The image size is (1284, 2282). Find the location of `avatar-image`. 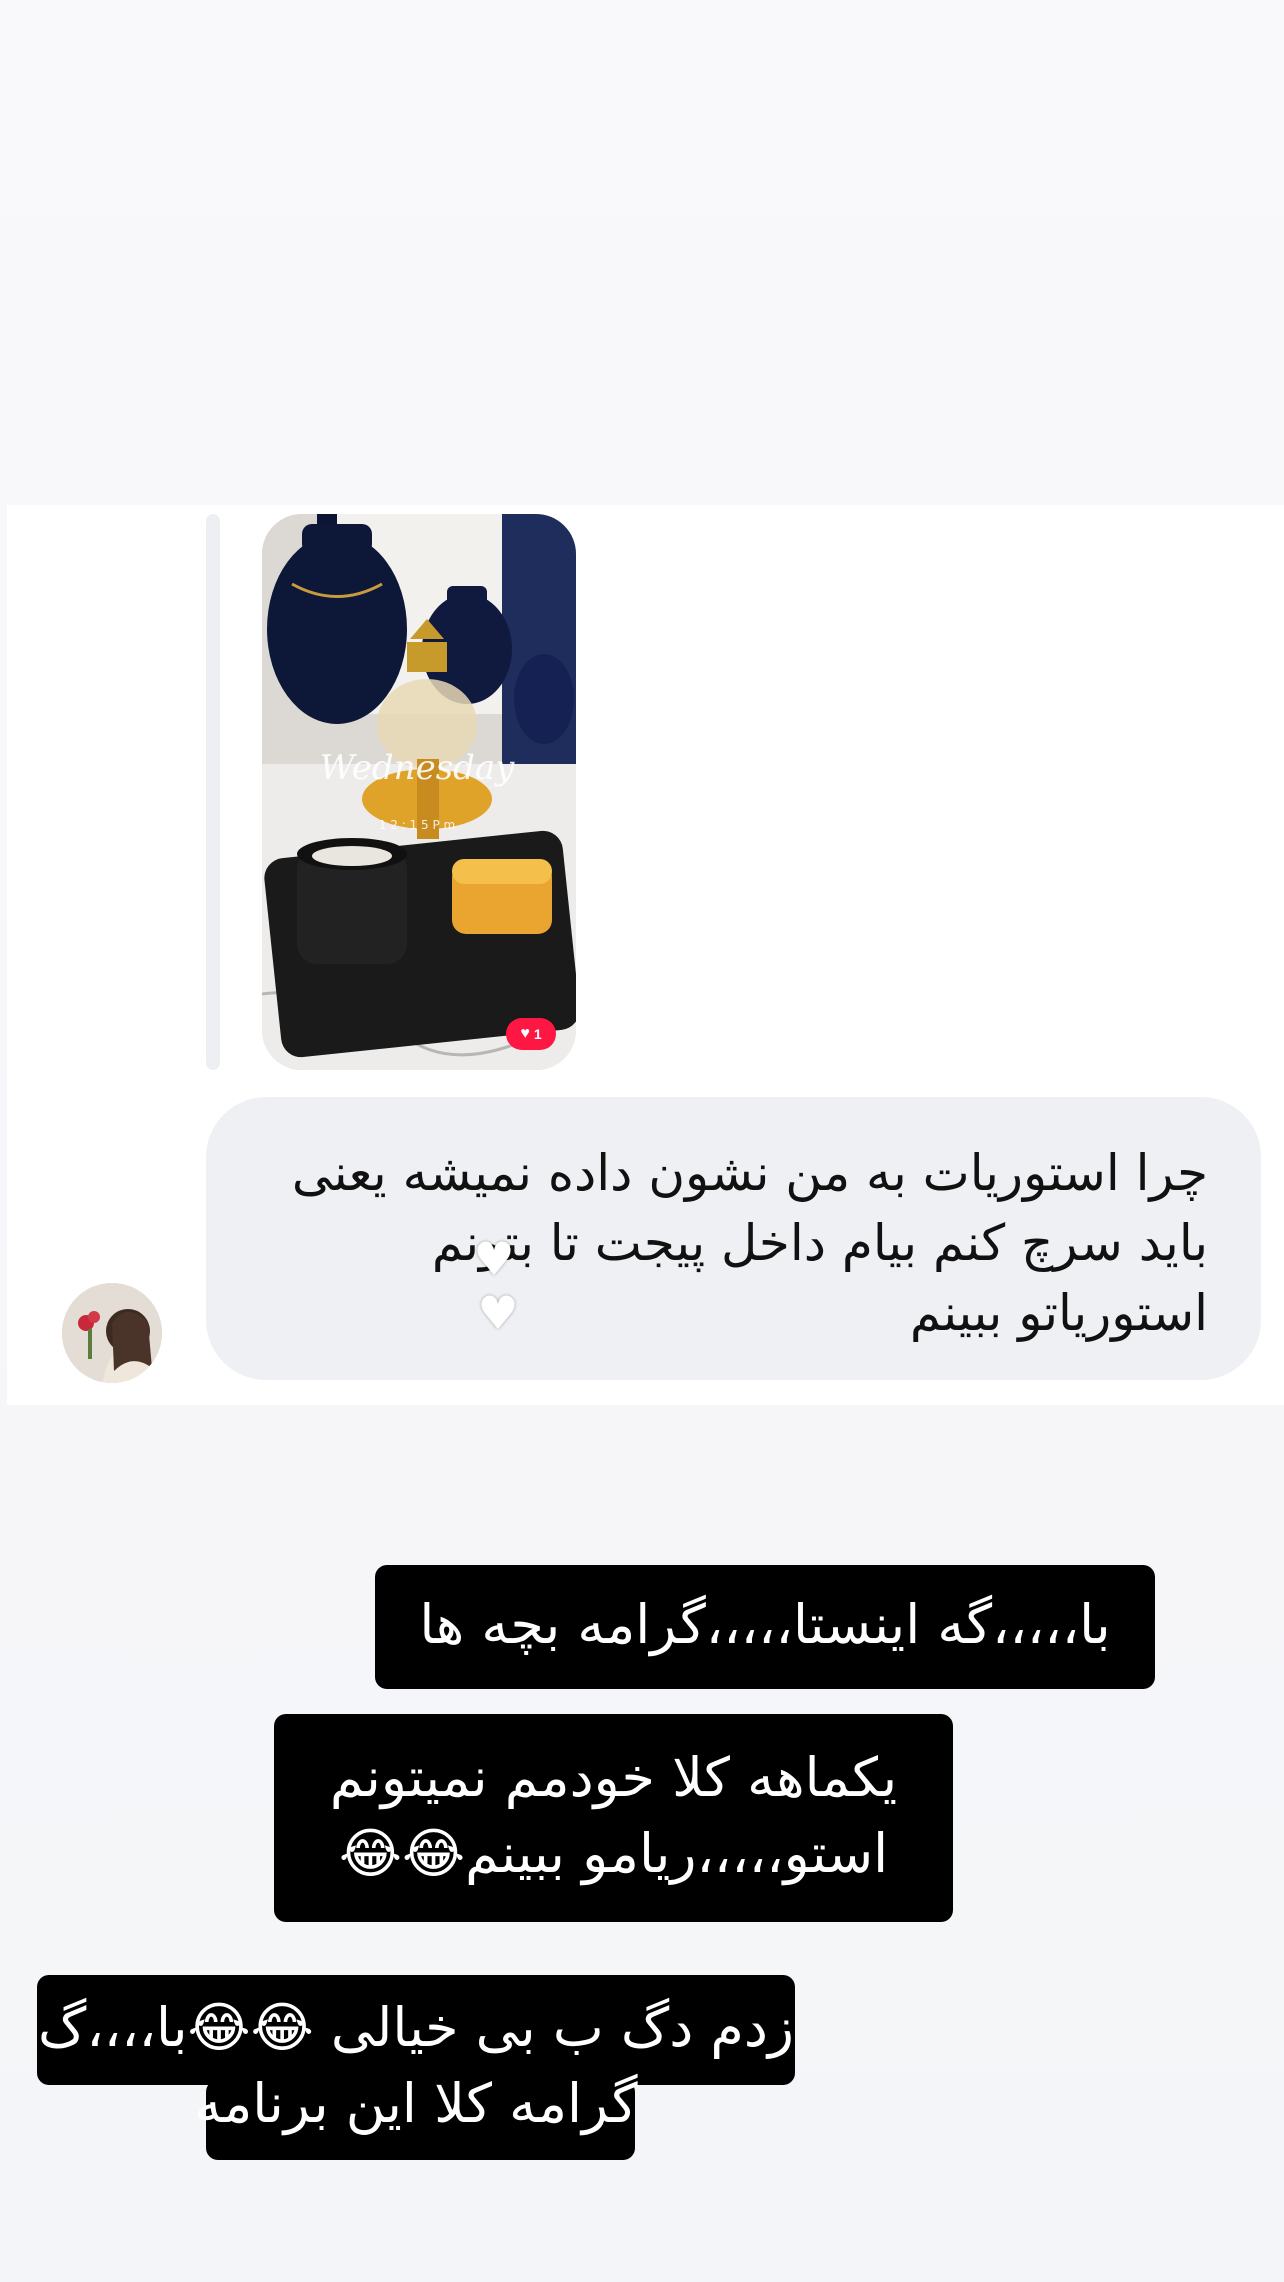

avatar-image is located at coordinates (112, 1333).